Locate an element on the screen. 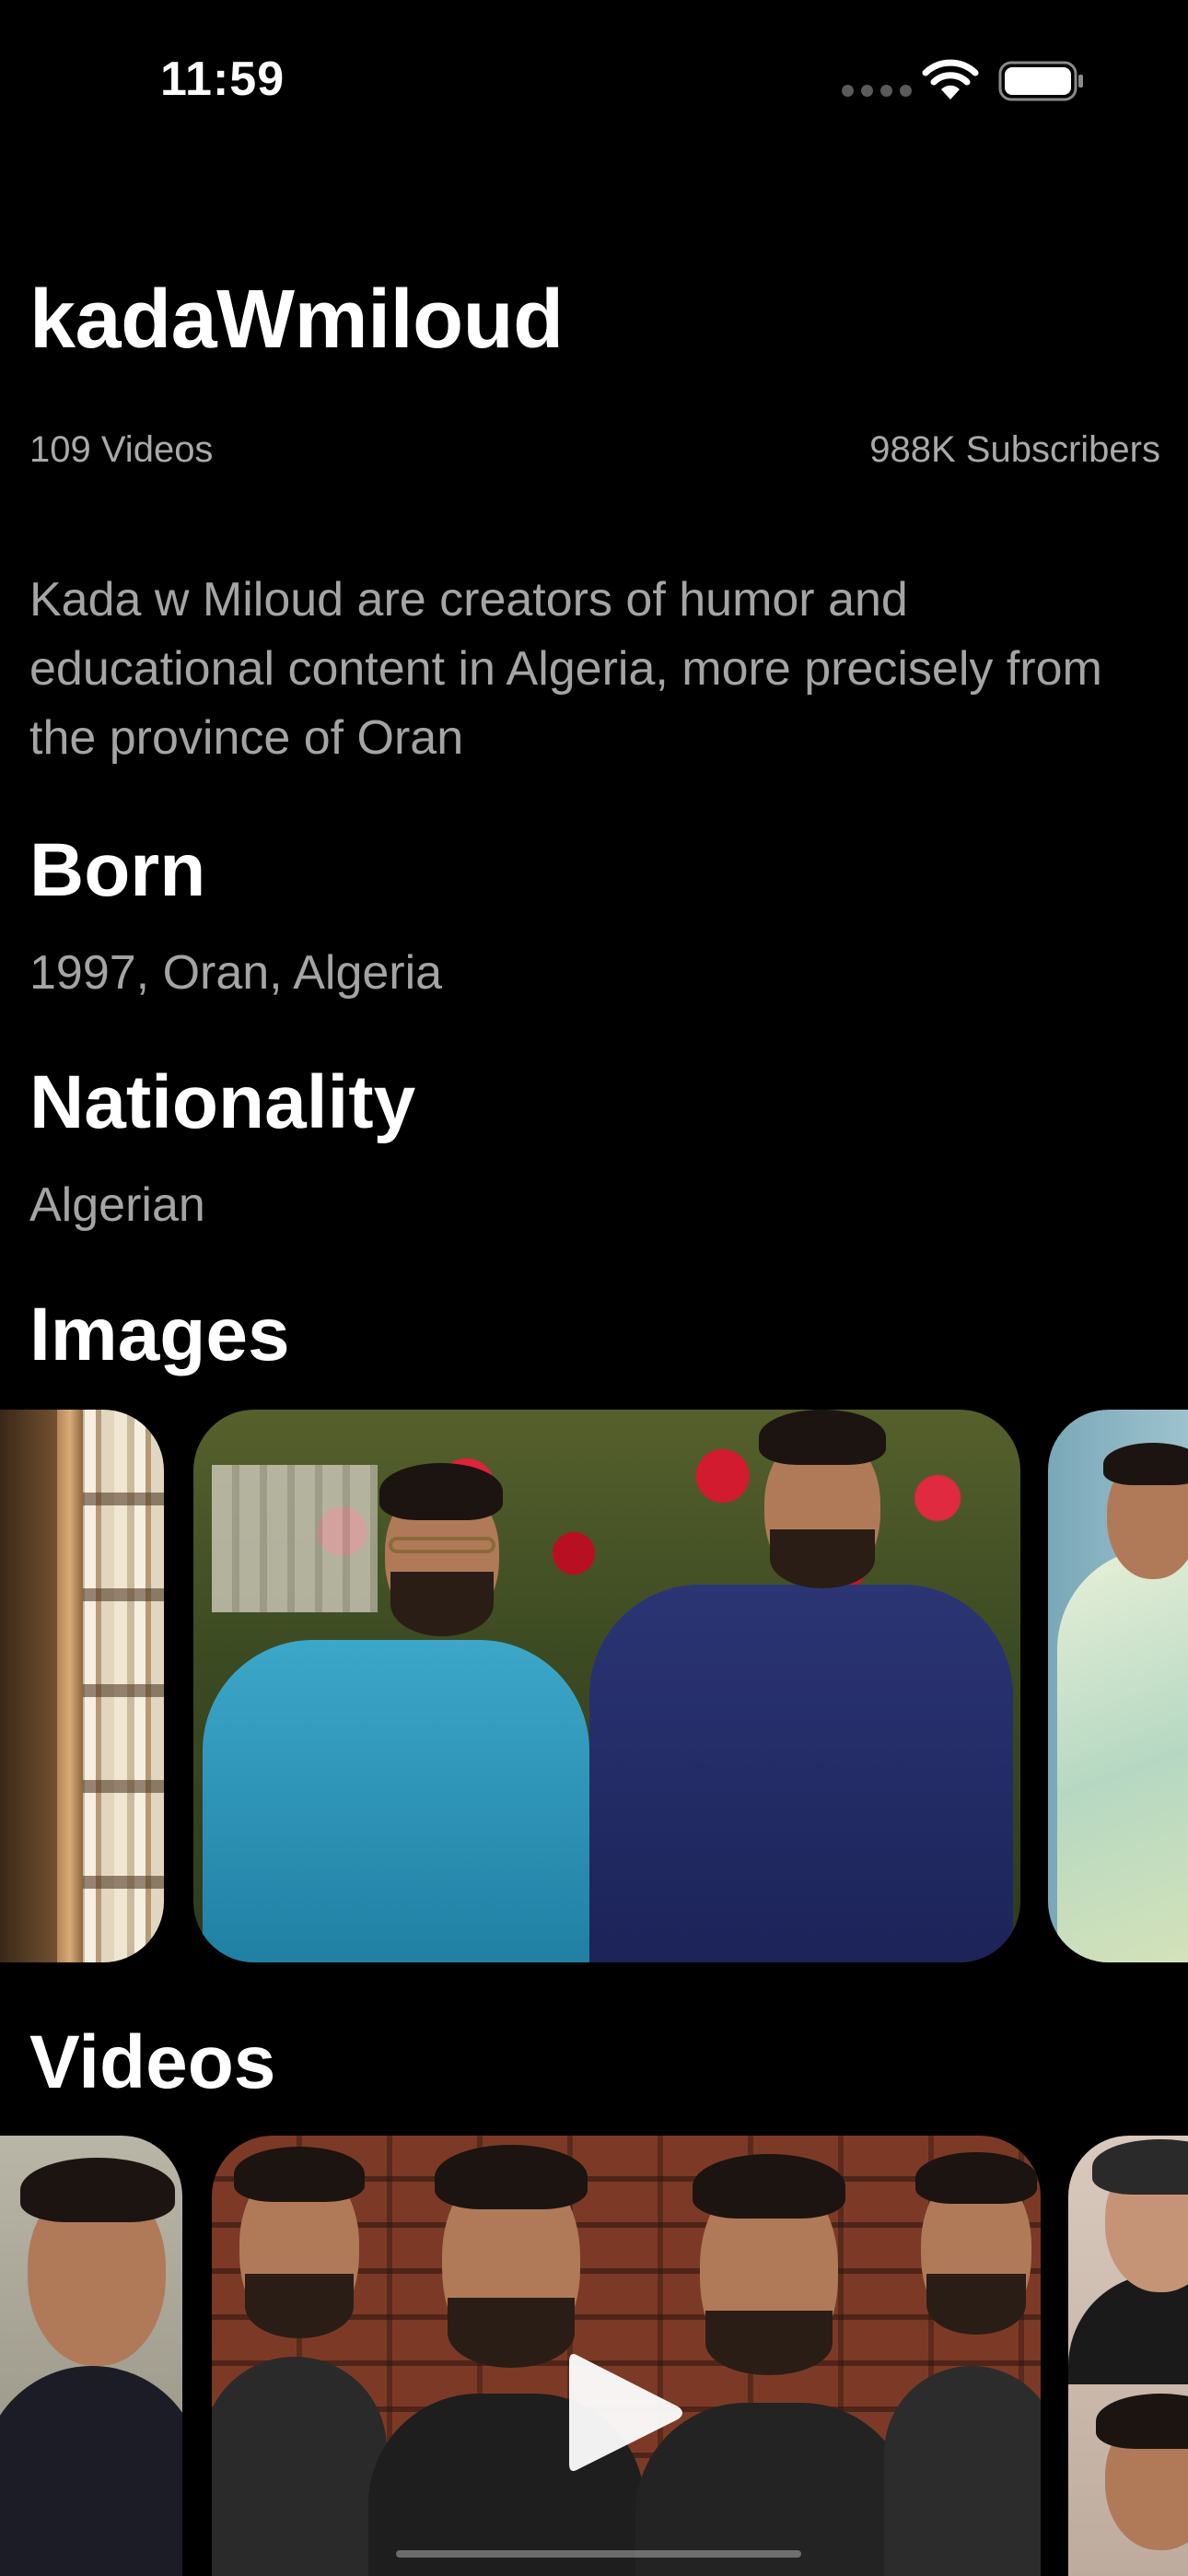  nationality-value: Algerian is located at coordinates (117, 1205).